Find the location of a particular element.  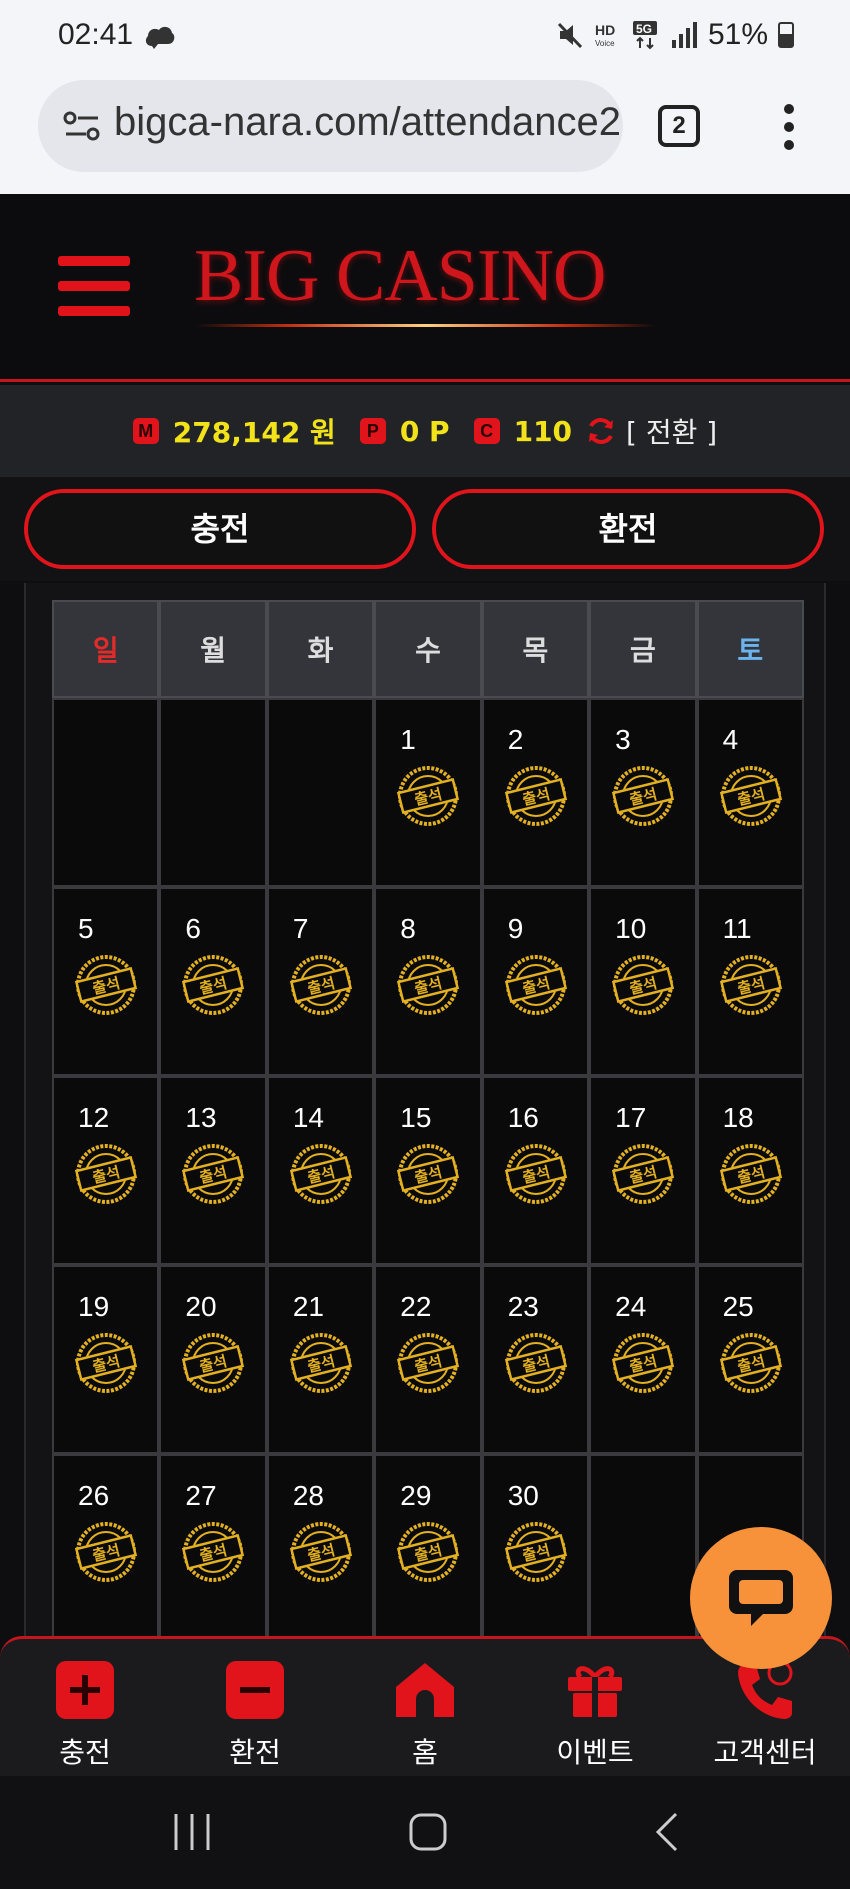

tab-switcher-button: 2 is located at coordinates (679, 126).